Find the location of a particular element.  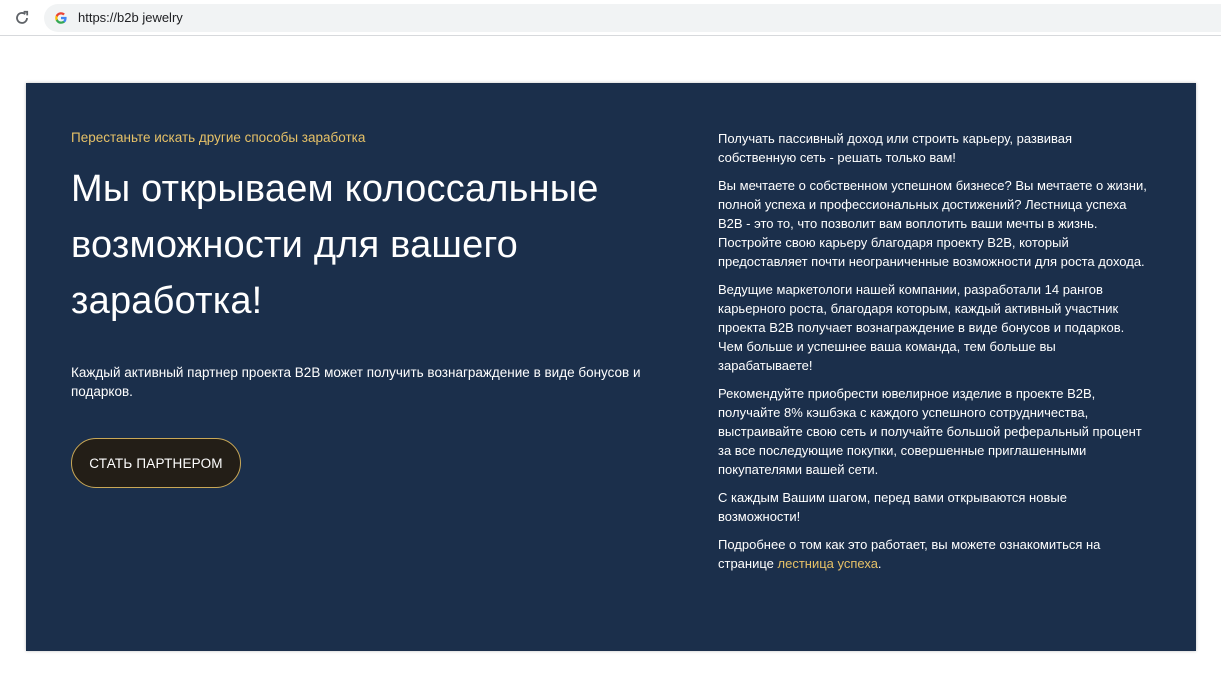

url-text: https://b2b jewelry is located at coordinates (130, 18).